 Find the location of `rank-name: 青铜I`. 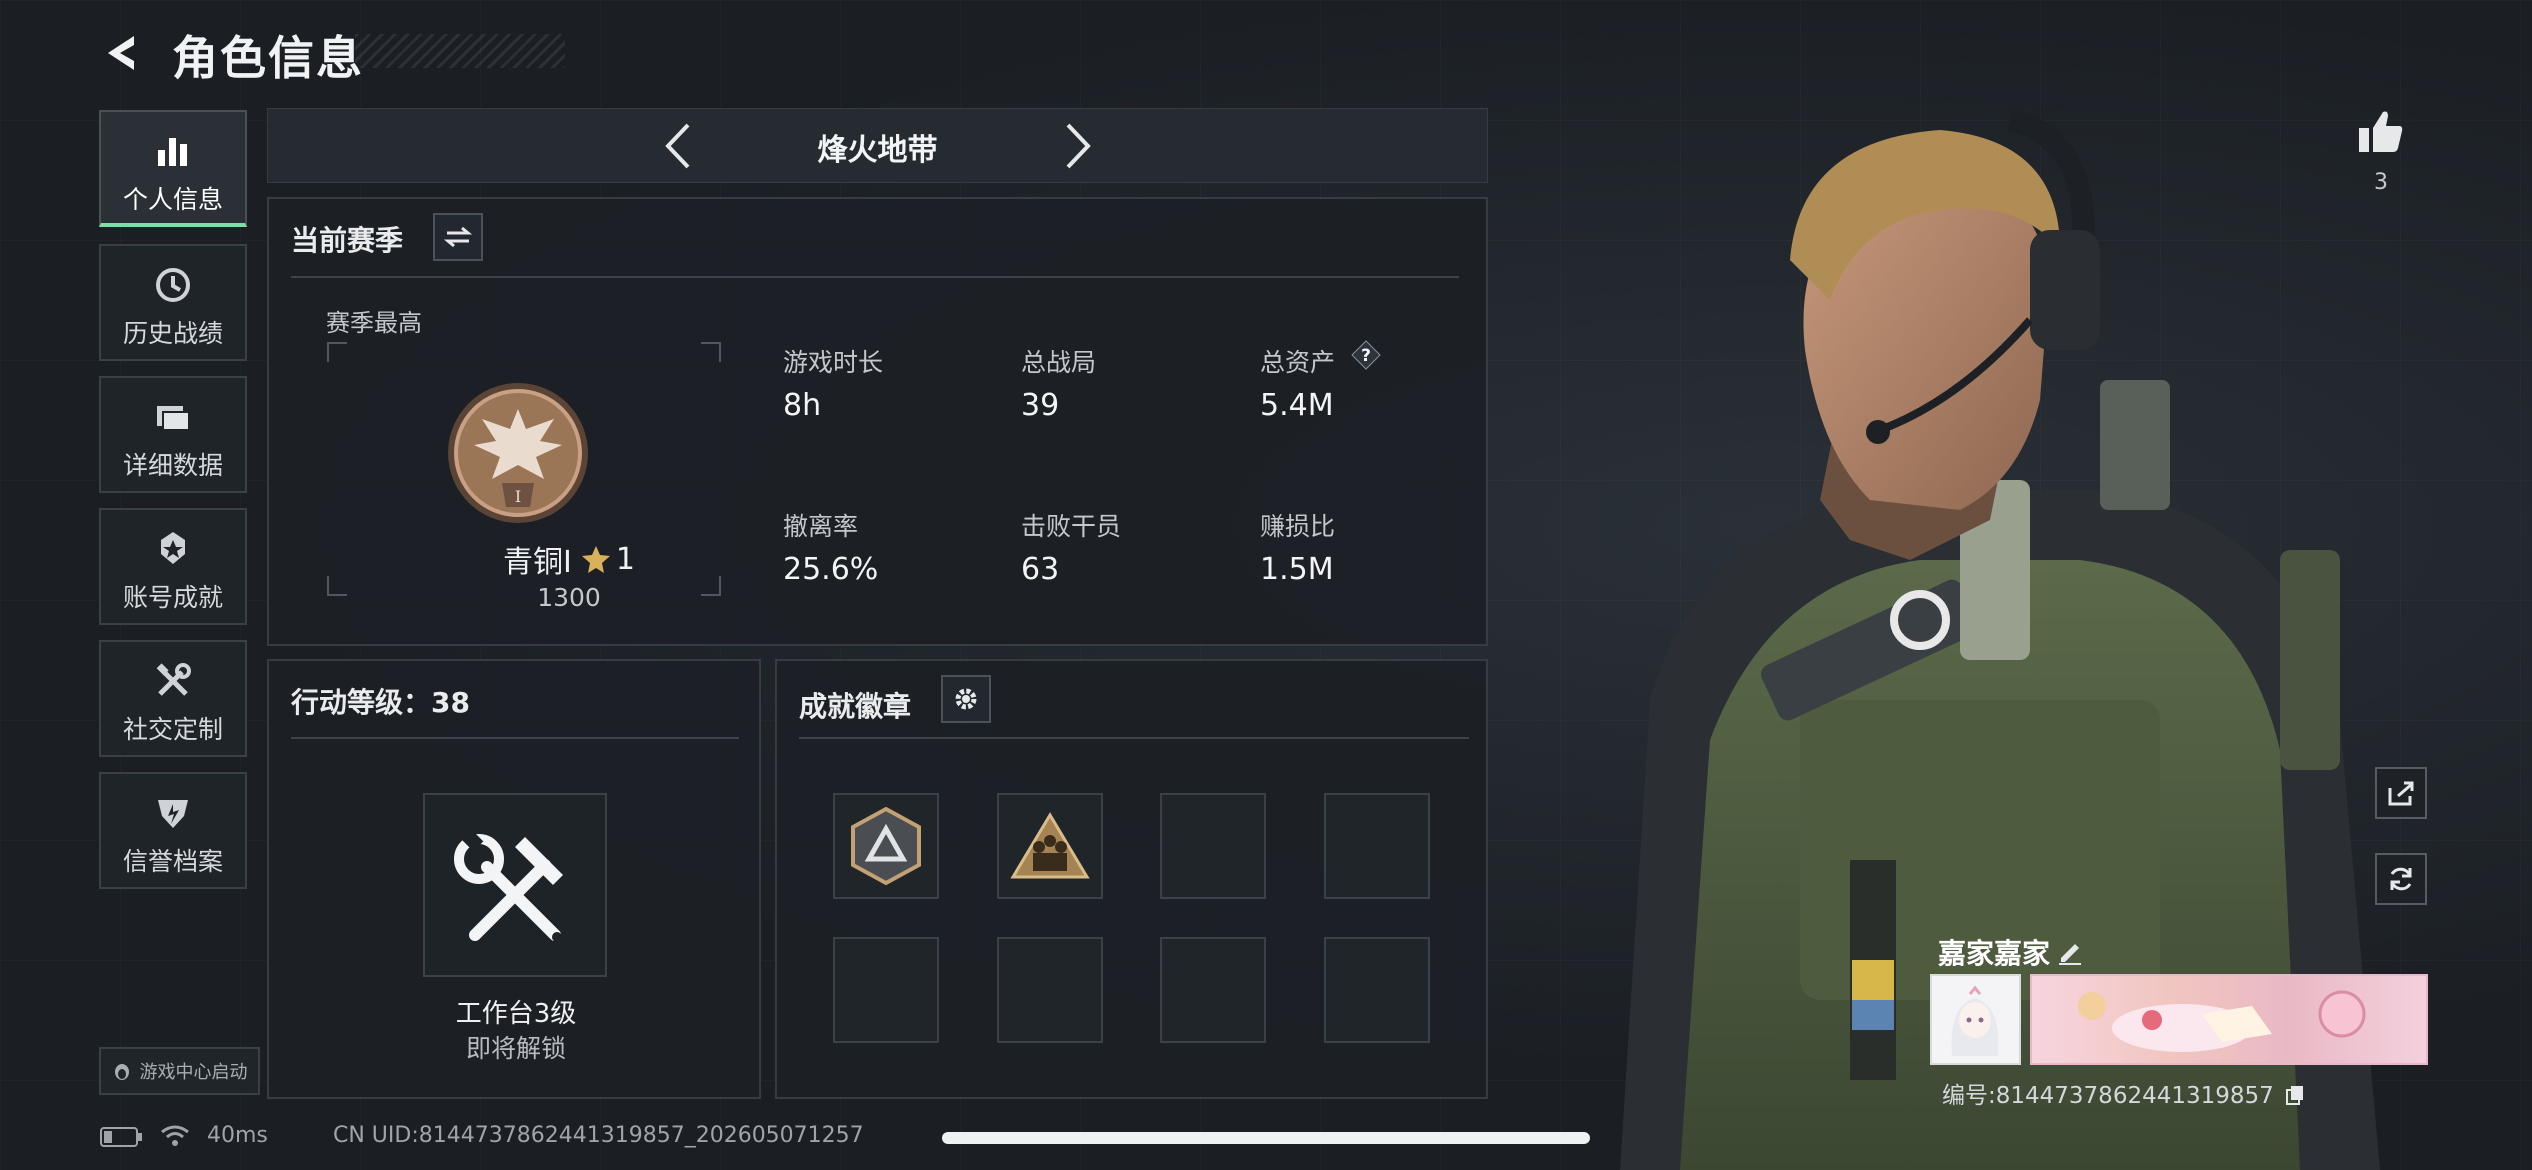

rank-name: 青铜I is located at coordinates (537, 562).